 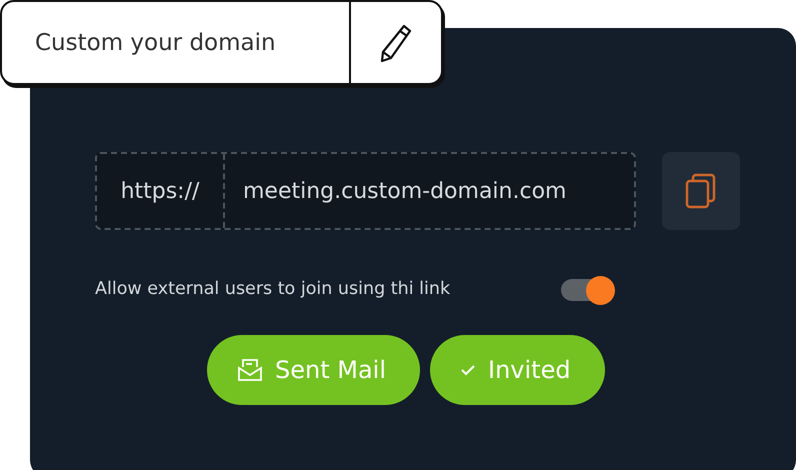 What do you see at coordinates (161, 191) in the screenshot?
I see `url-prefix: https://` at bounding box center [161, 191].